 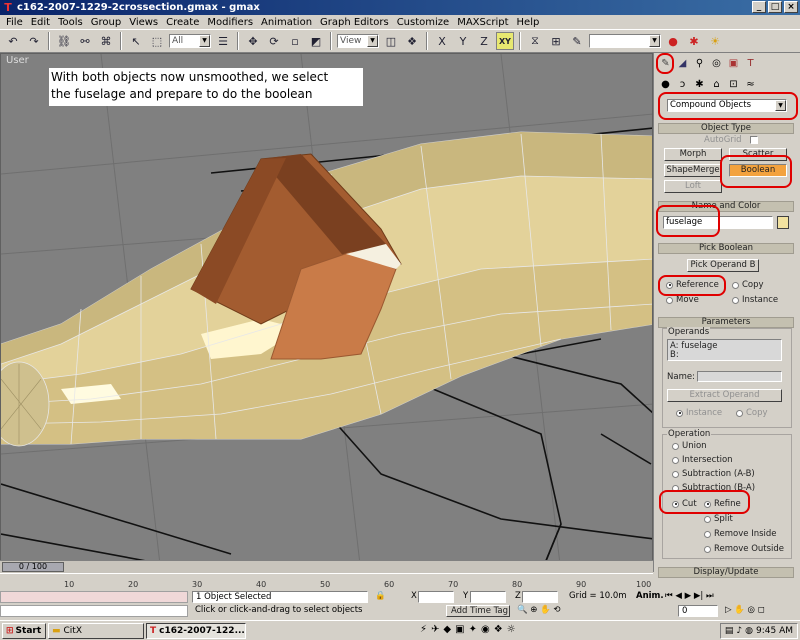 What do you see at coordinates (485, 629) in the screenshot?
I see `quick-launch-icon: ◉` at bounding box center [485, 629].